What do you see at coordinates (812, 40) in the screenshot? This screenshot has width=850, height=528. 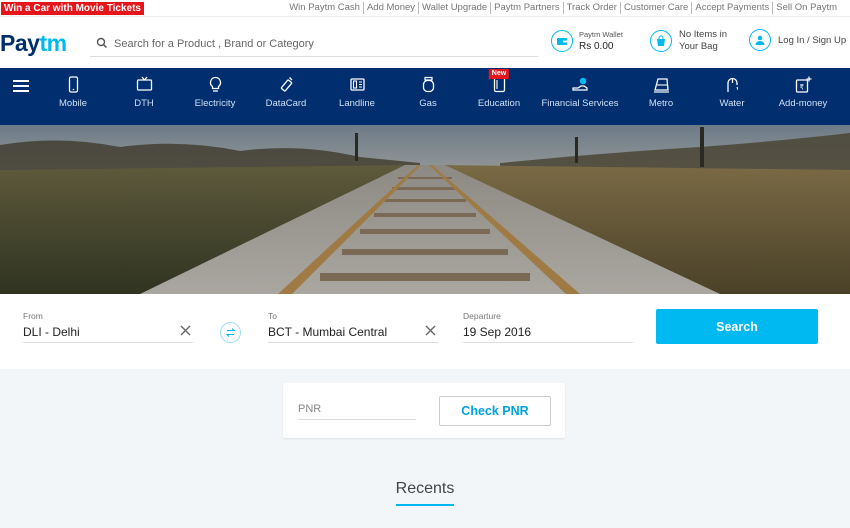 I see `login-label: Log In / Sign Up` at bounding box center [812, 40].